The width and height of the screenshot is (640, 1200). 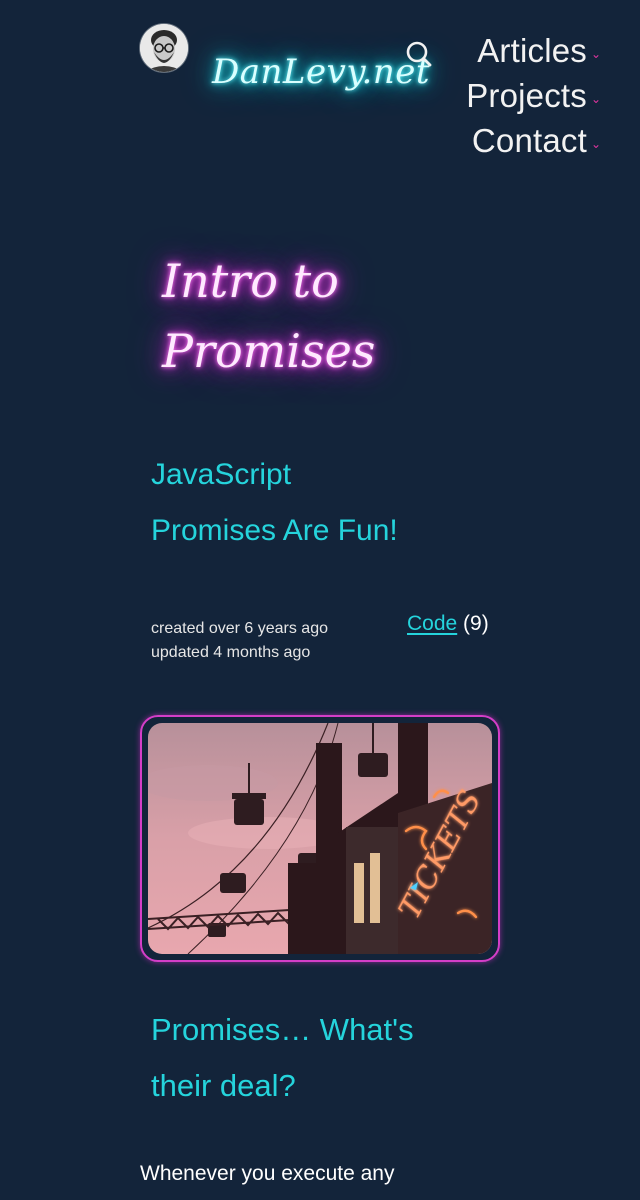 I want to click on category-tag: Code (9), so click(x=448, y=624).